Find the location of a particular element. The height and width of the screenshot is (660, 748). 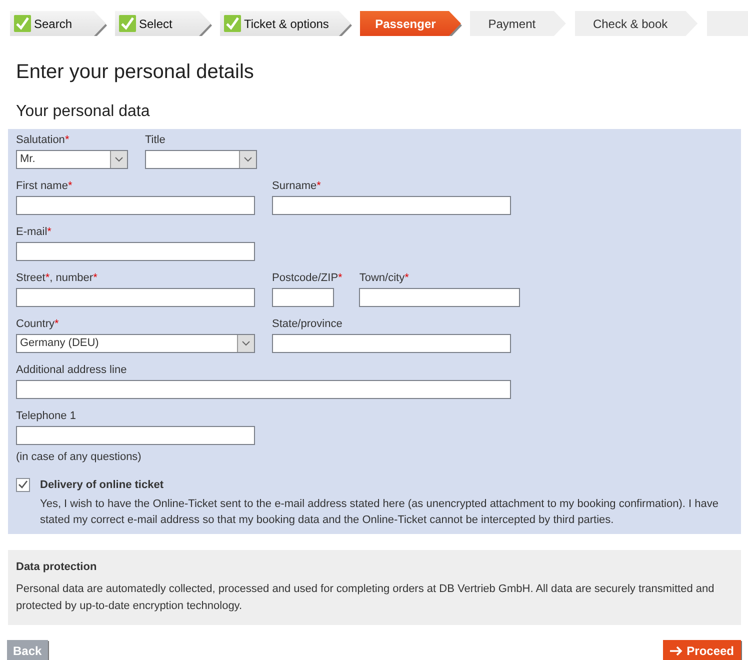

dropdown-field: Germany (DEU) is located at coordinates (135, 343).